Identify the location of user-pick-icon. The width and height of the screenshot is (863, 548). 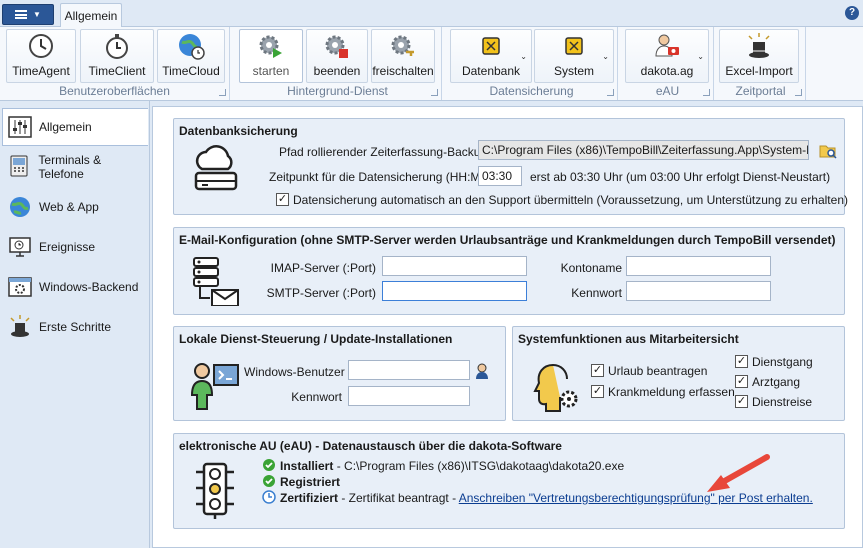
(482, 371).